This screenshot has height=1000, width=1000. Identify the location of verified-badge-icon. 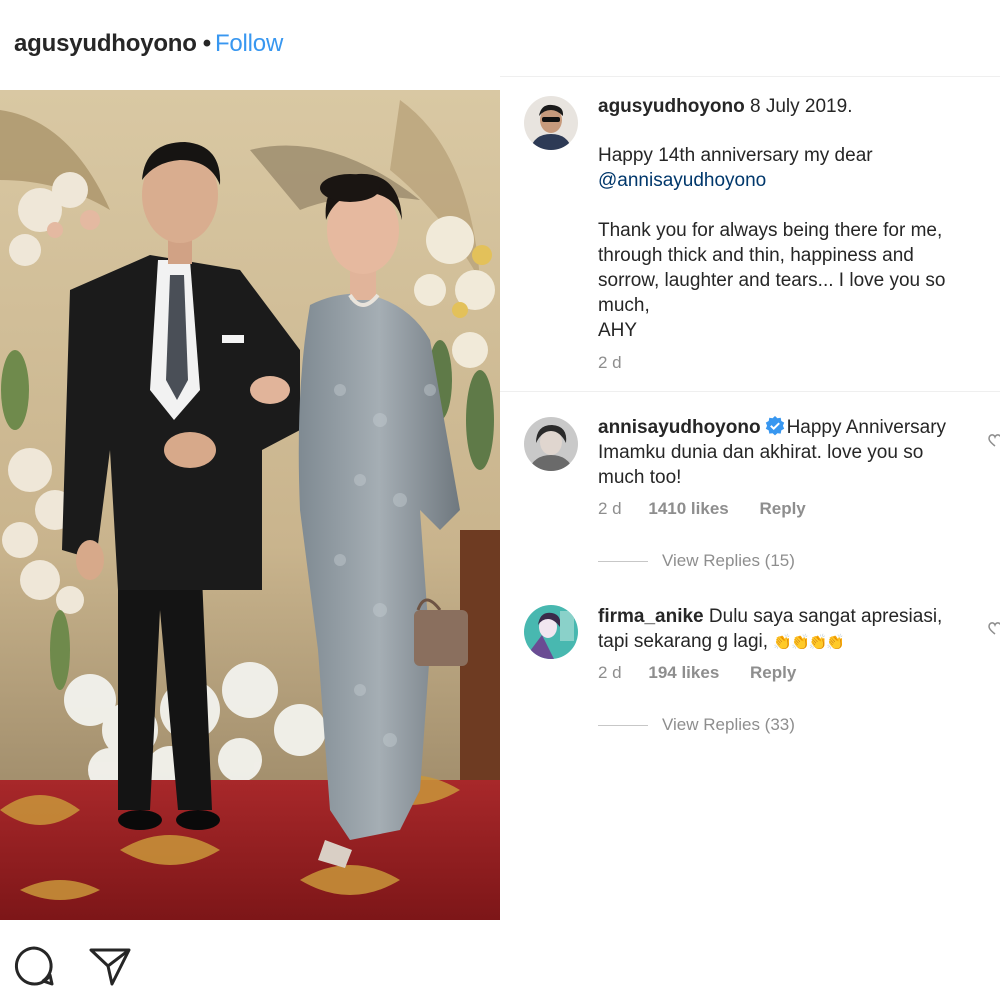
(774, 426).